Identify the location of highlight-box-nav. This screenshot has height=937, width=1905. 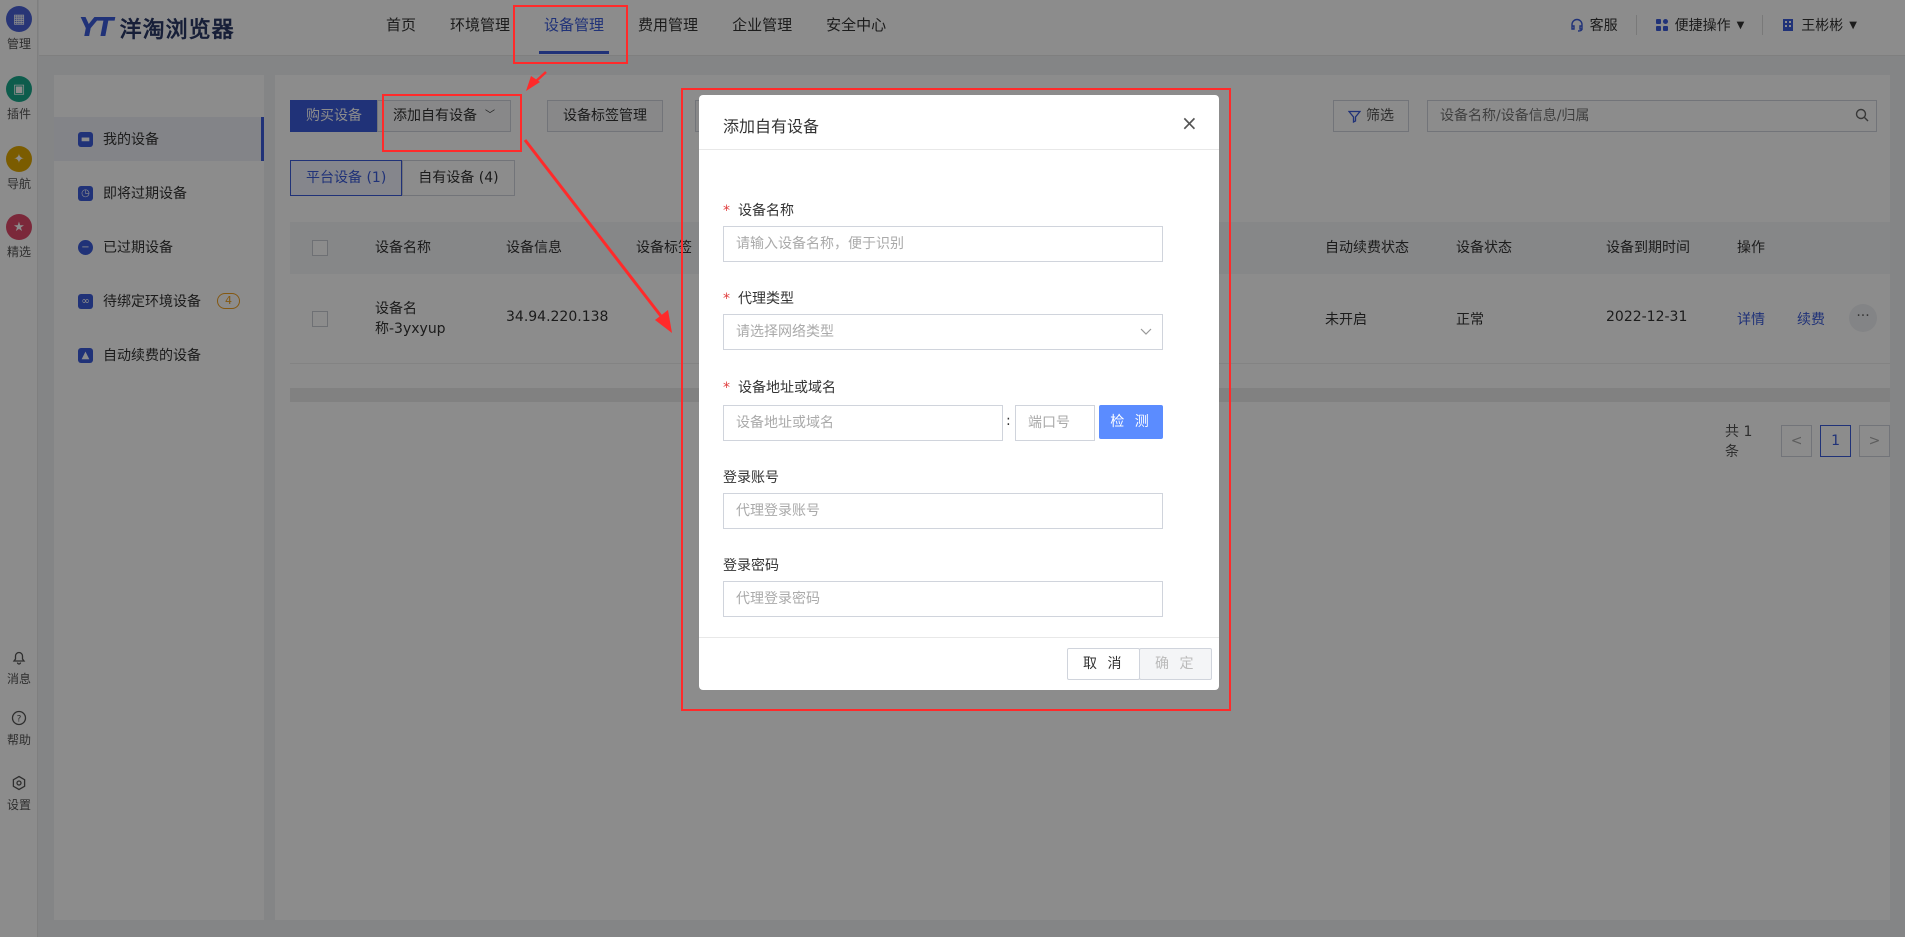
(570, 34).